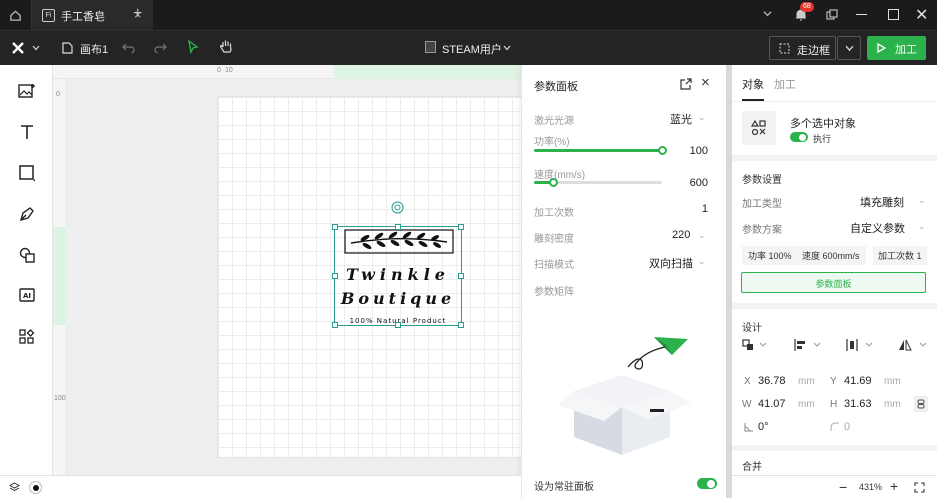 The image size is (937, 498). What do you see at coordinates (27, 91) in the screenshot?
I see `image-tool-icon` at bounding box center [27, 91].